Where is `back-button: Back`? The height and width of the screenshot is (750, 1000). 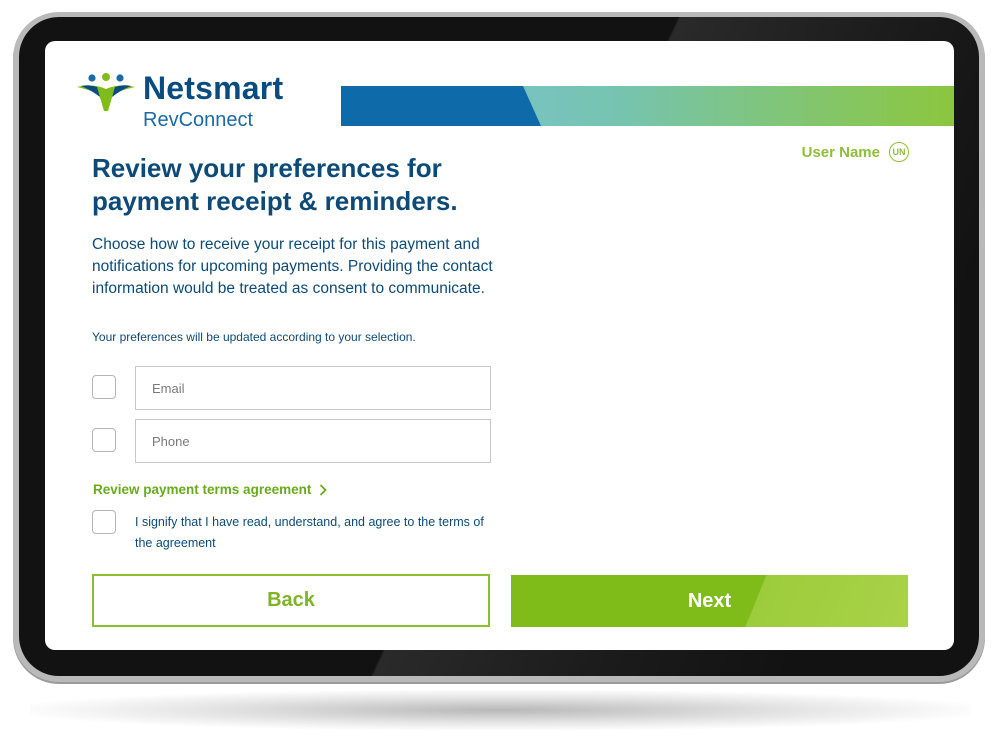 back-button: Back is located at coordinates (291, 600).